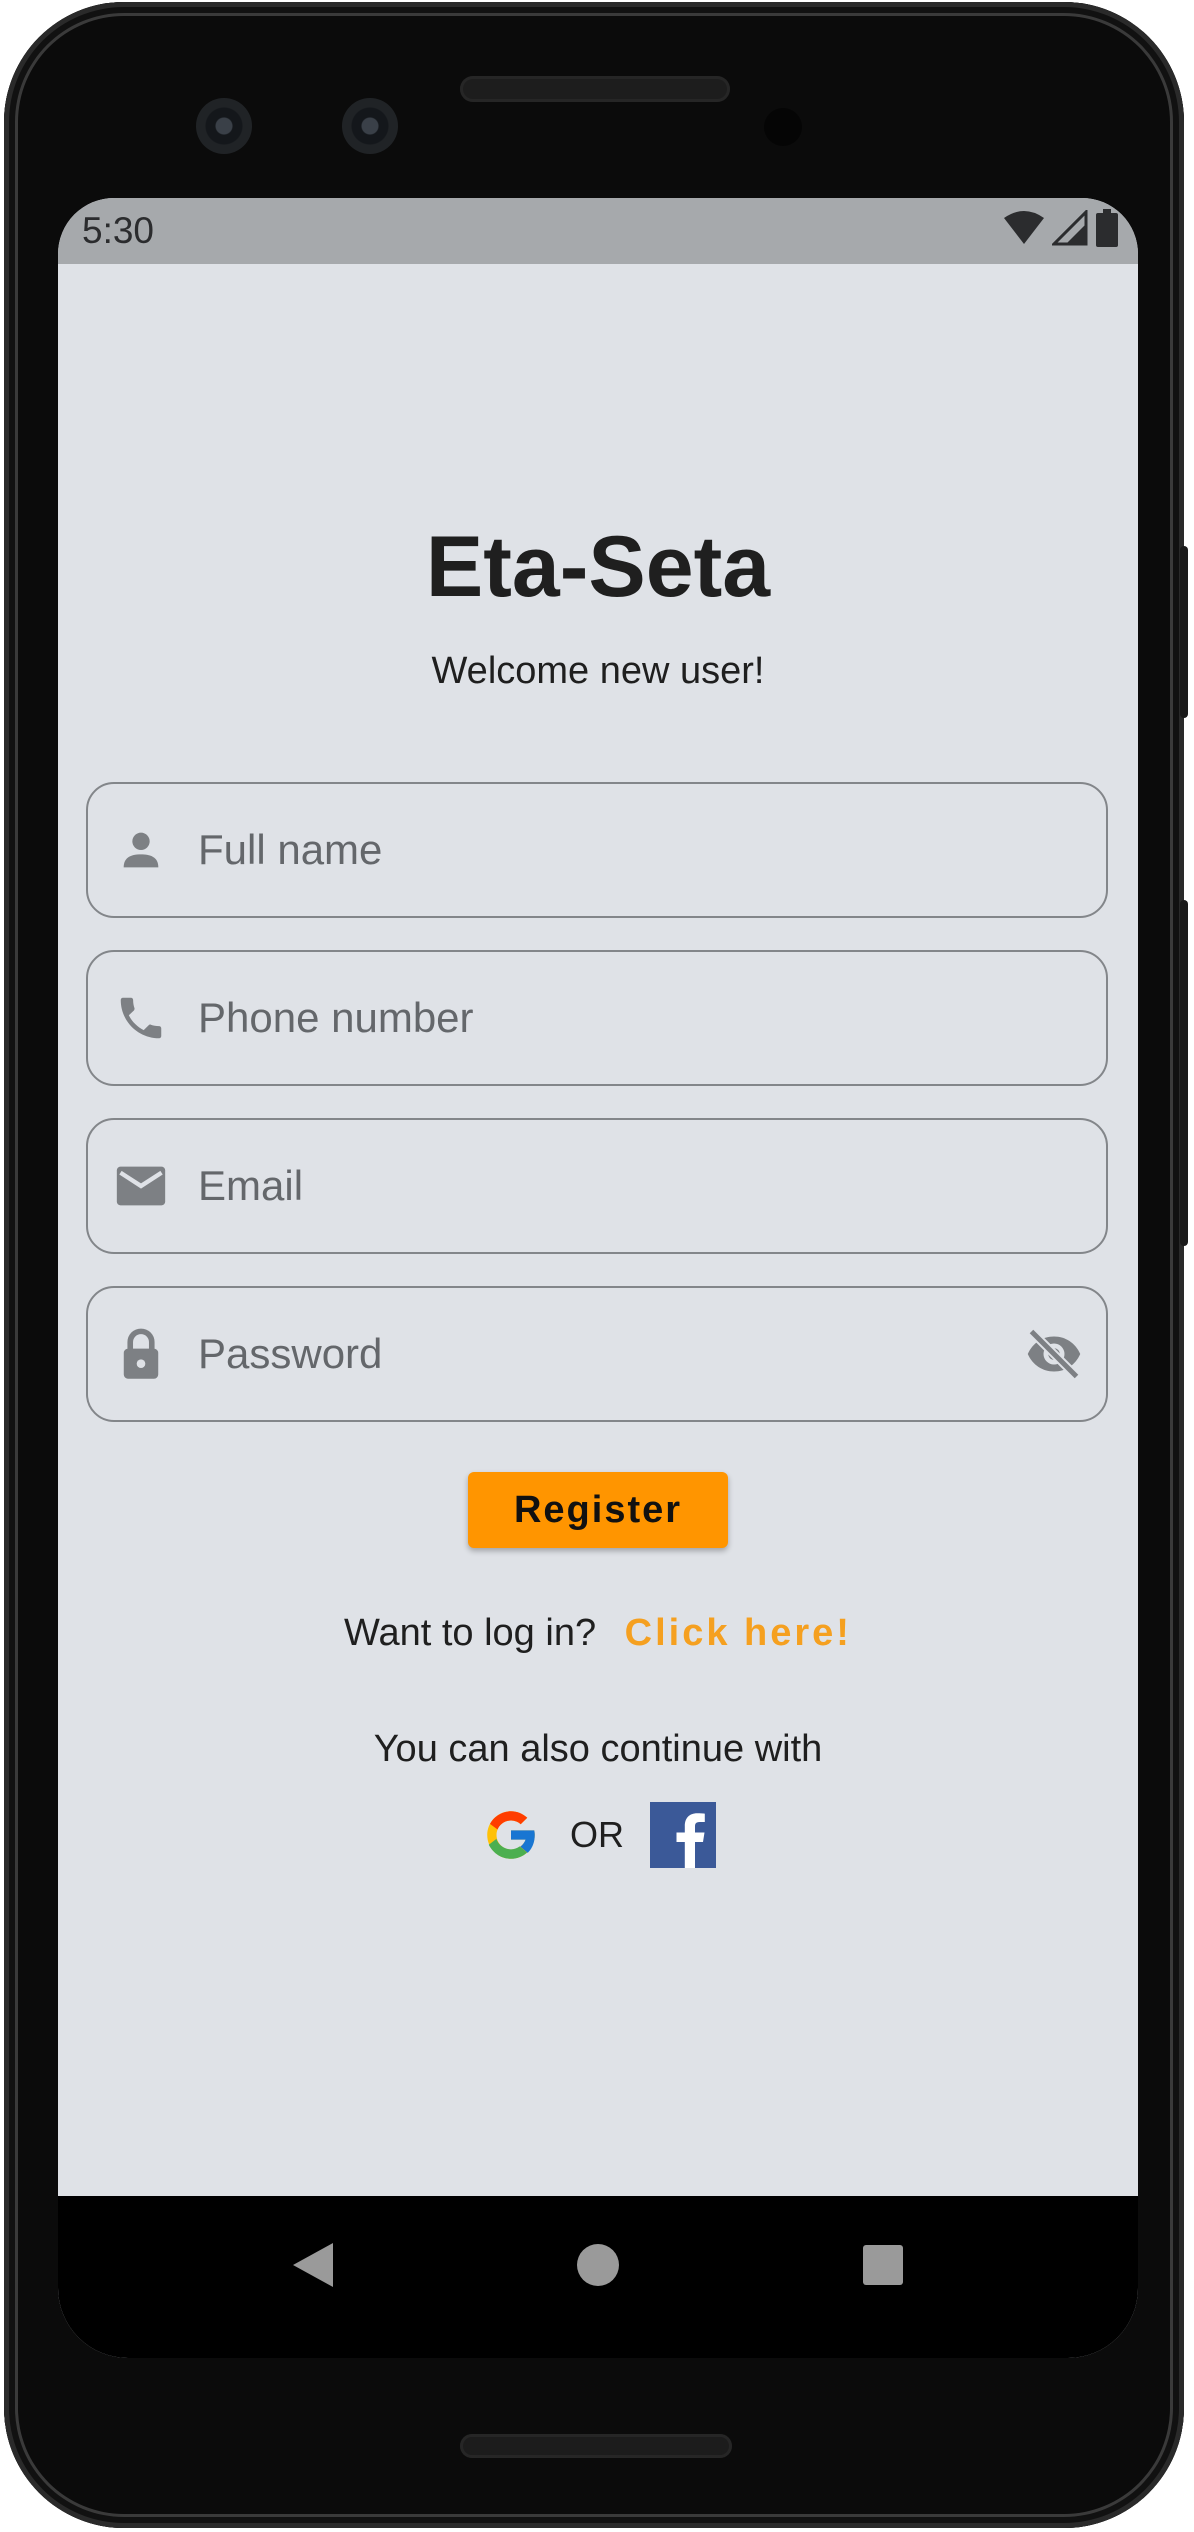 The image size is (1194, 2532). Describe the element at coordinates (141, 1354) in the screenshot. I see `lock-icon` at that location.